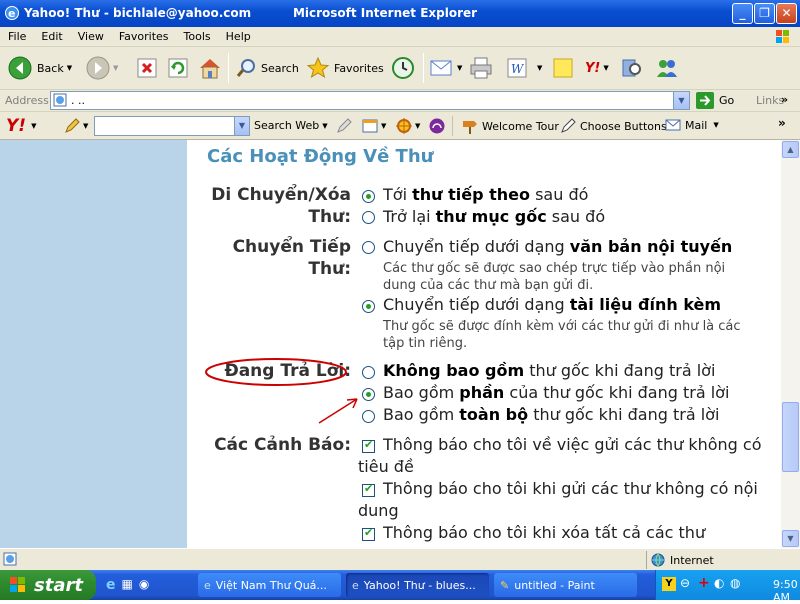 Image resolution: width=800 pixels, height=604 pixels. Describe the element at coordinates (144, 585) in the screenshot. I see `media-quicklaunch-icon: ◉` at that location.